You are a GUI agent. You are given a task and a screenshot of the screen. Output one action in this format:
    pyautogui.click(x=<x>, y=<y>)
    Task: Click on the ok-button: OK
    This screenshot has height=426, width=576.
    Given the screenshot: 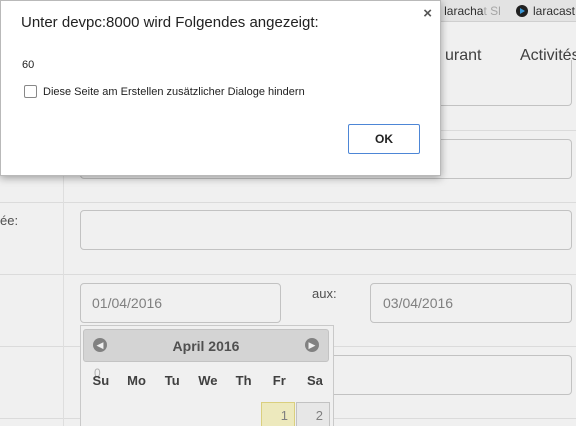 What is the action you would take?
    pyautogui.click(x=384, y=139)
    